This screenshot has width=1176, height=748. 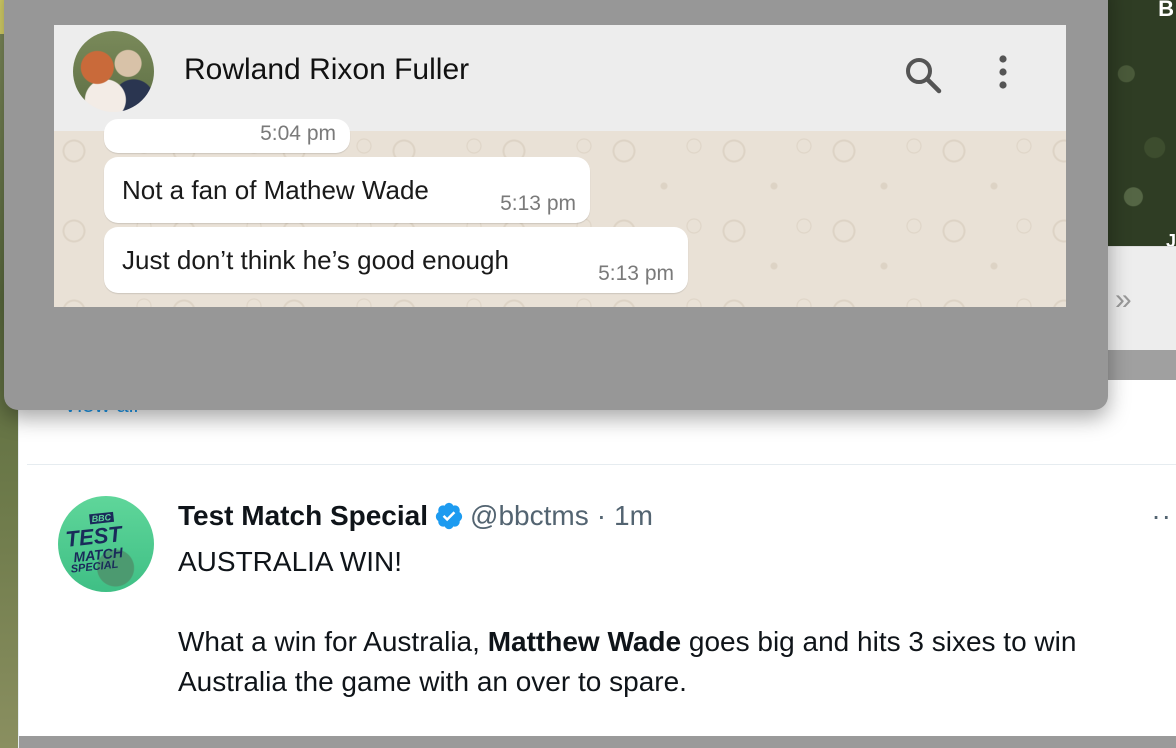 What do you see at coordinates (333, 641) in the screenshot?
I see `tweet-line-2-prefix: What a win for Australia,` at bounding box center [333, 641].